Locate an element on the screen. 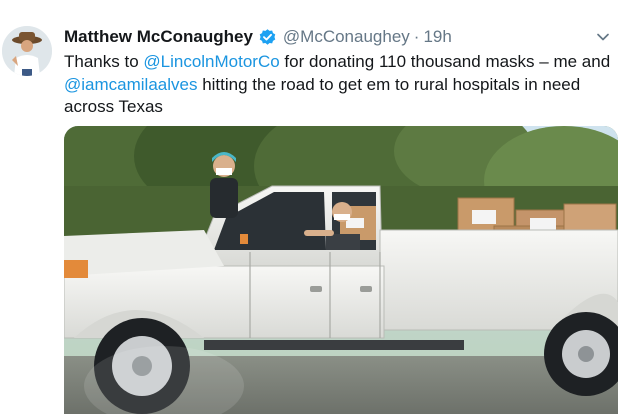 Image resolution: width=620 pixels, height=414 pixels. tweet-header: Matthew McConaughey @McConaughey · 19h is located at coordinates (258, 37).